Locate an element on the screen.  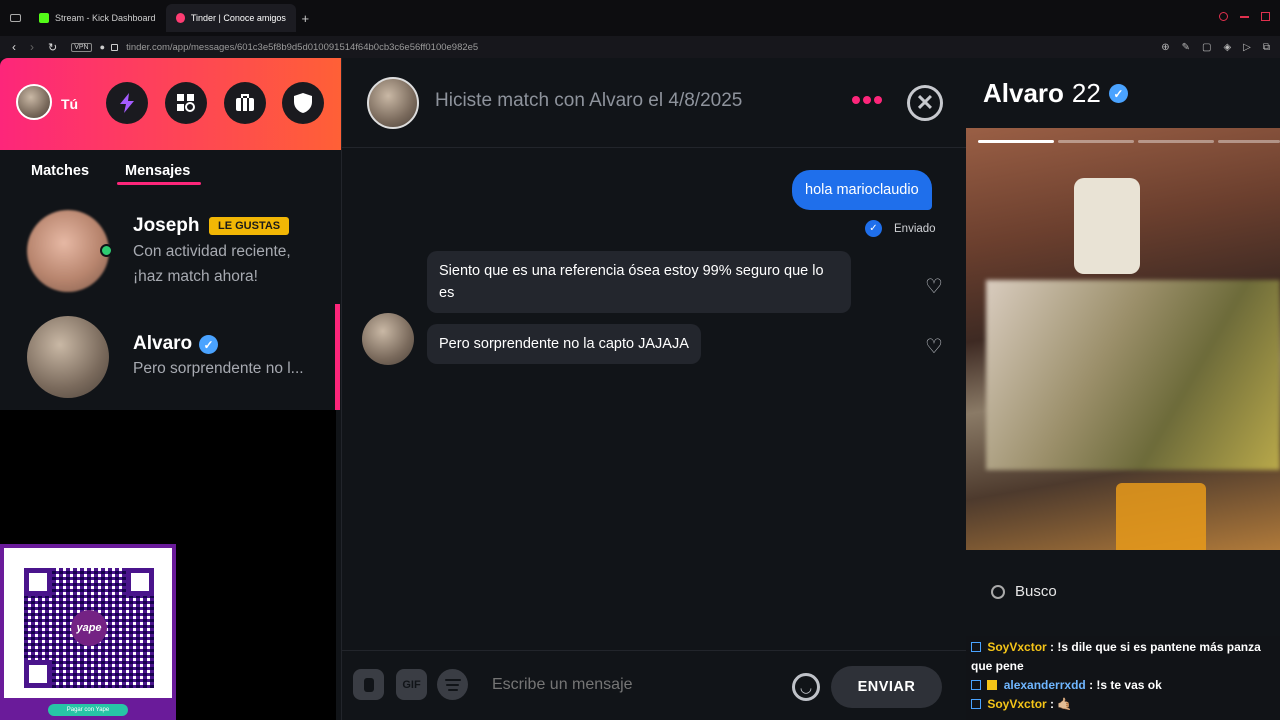
webcam-overlay is located at coordinates (1133, 375).